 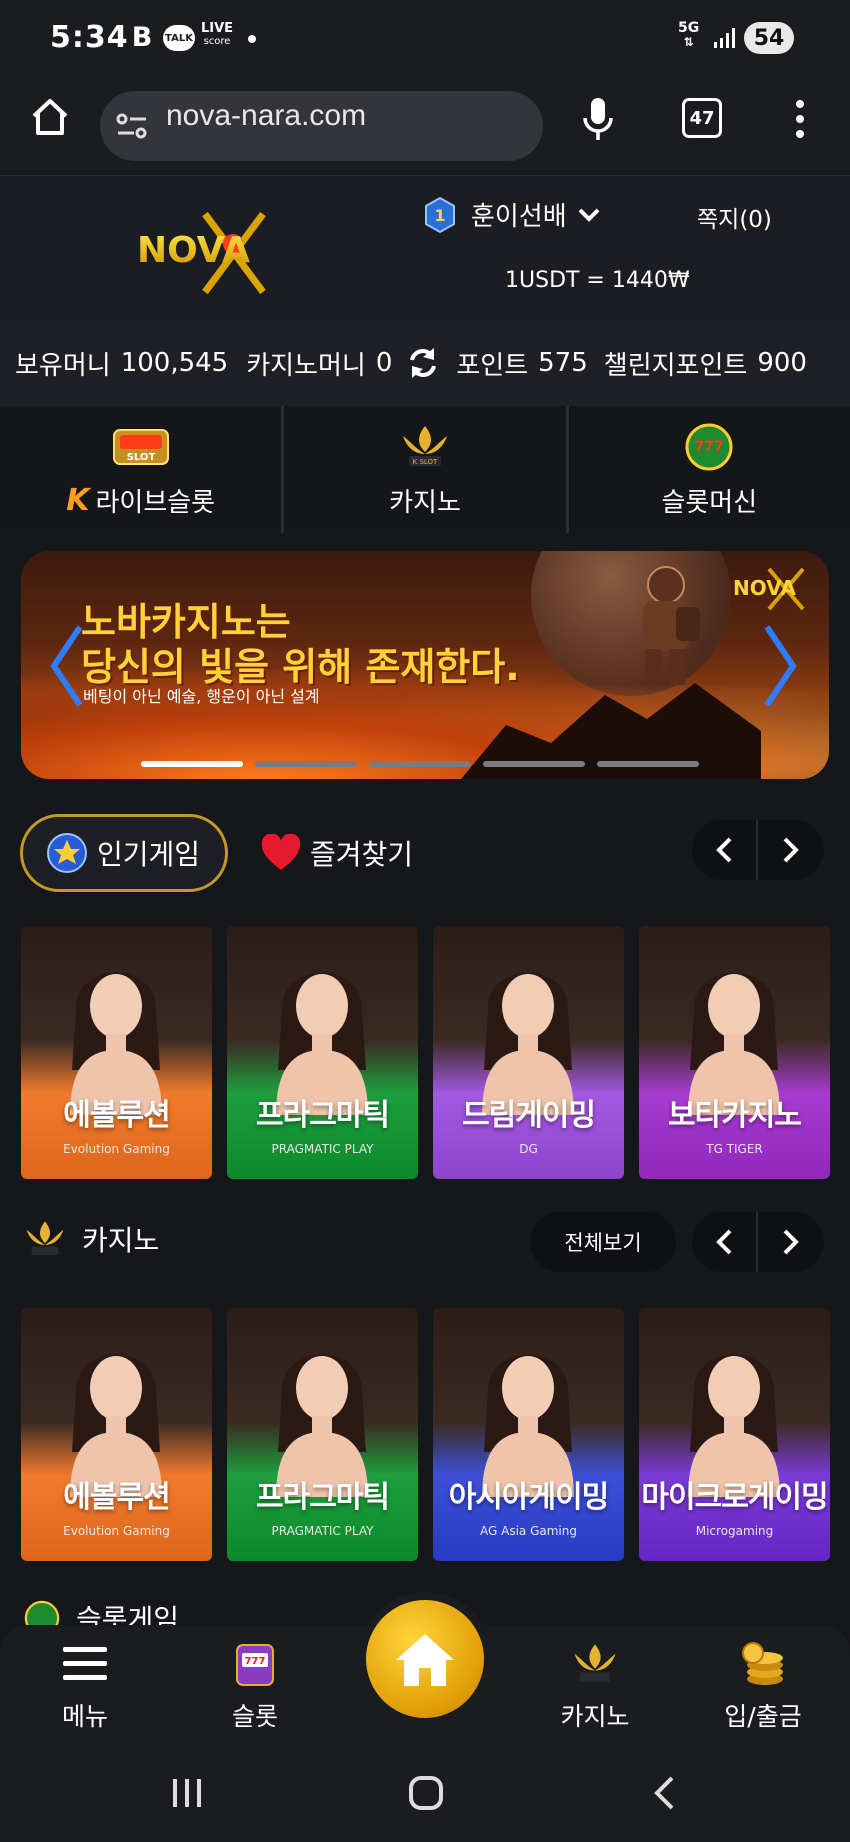 What do you see at coordinates (85, 1663) in the screenshot?
I see `hamburger-menu-icon` at bounding box center [85, 1663].